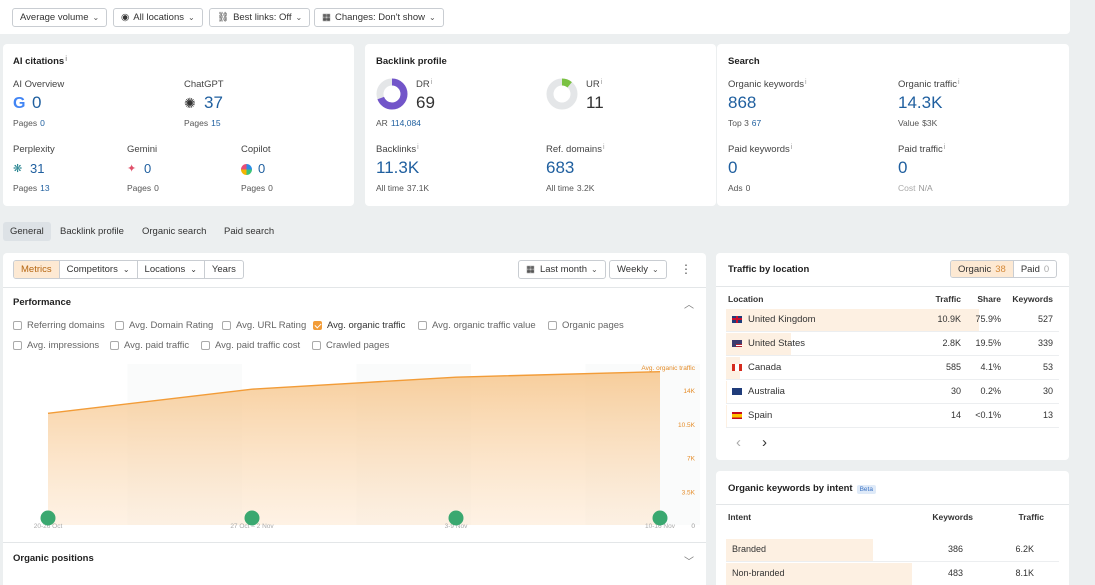 The width and height of the screenshot is (1095, 585). I want to click on metric-checkbox: Crawled pages, so click(350, 345).